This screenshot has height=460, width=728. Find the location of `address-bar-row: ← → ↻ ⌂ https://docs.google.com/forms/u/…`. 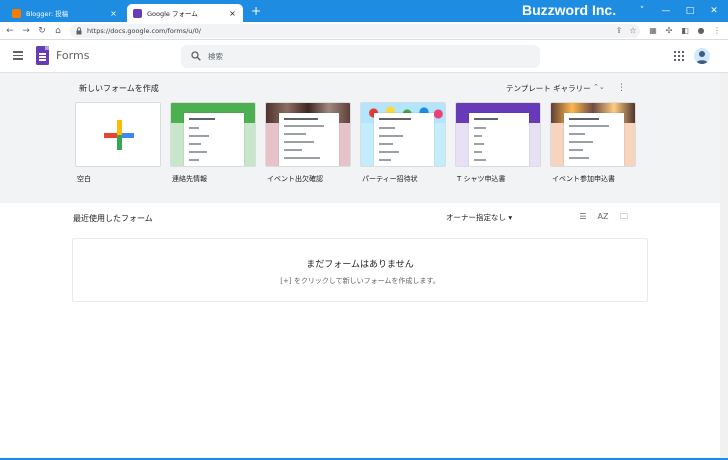

address-bar-row: ← → ↻ ⌂ https://docs.google.com/forms/u/… is located at coordinates (364, 31).